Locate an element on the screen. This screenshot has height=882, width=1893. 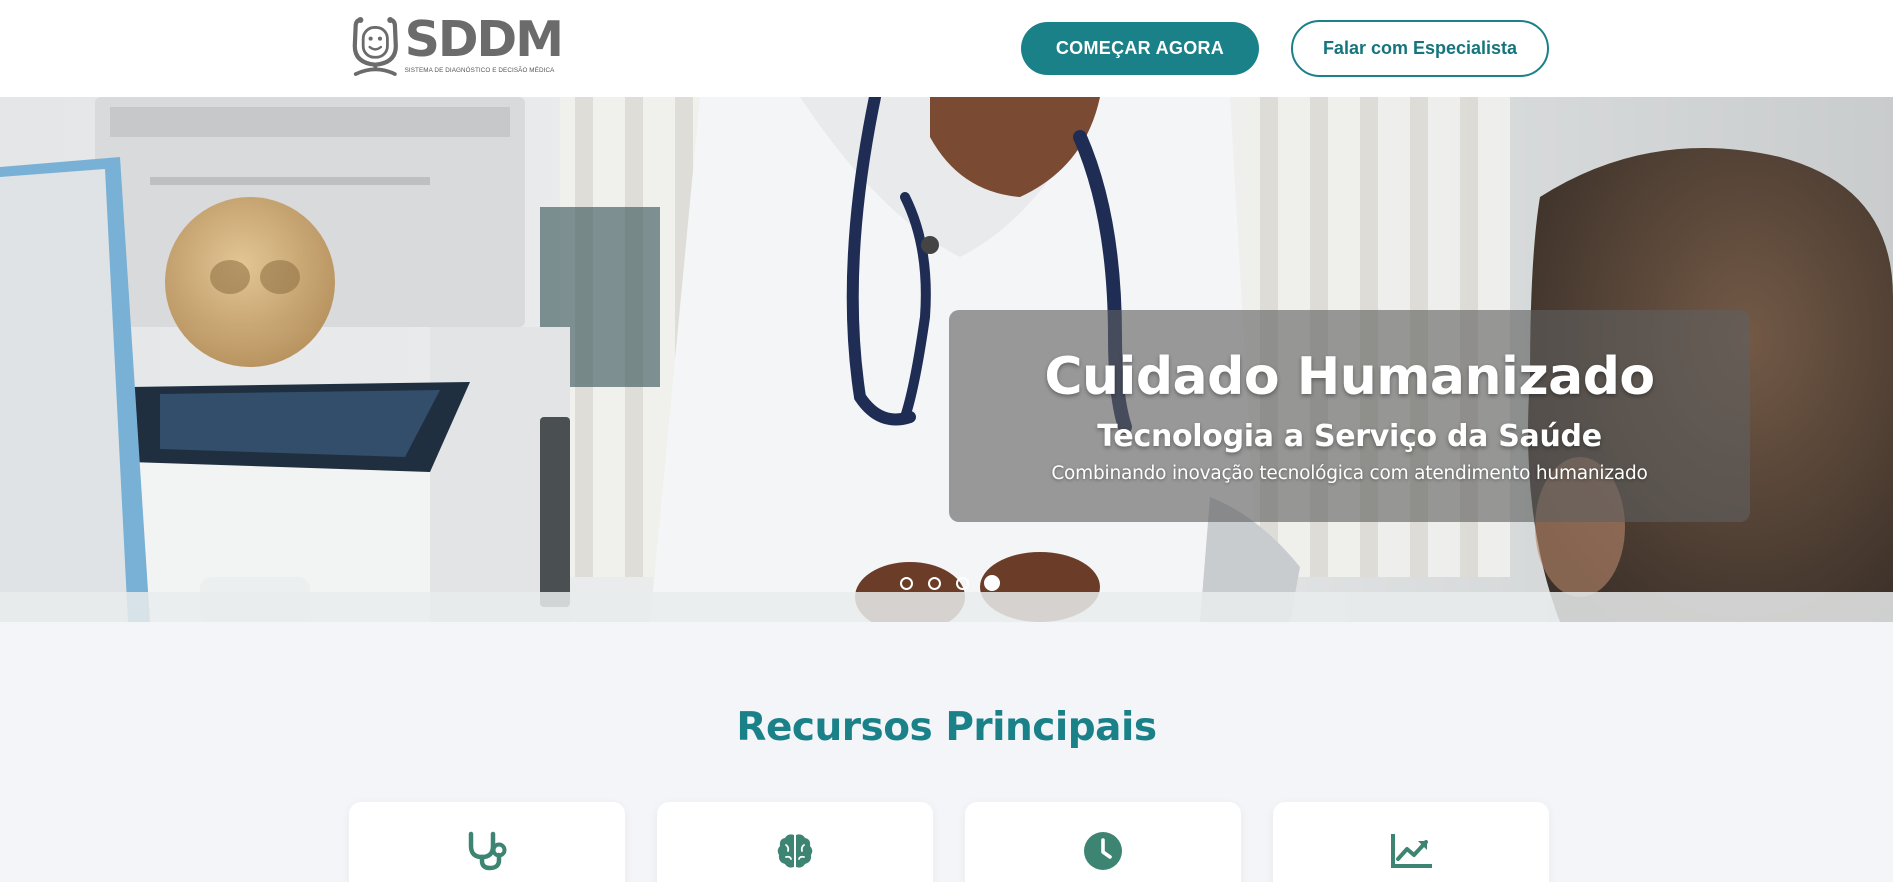
feature-card-speed is located at coordinates (1103, 842).